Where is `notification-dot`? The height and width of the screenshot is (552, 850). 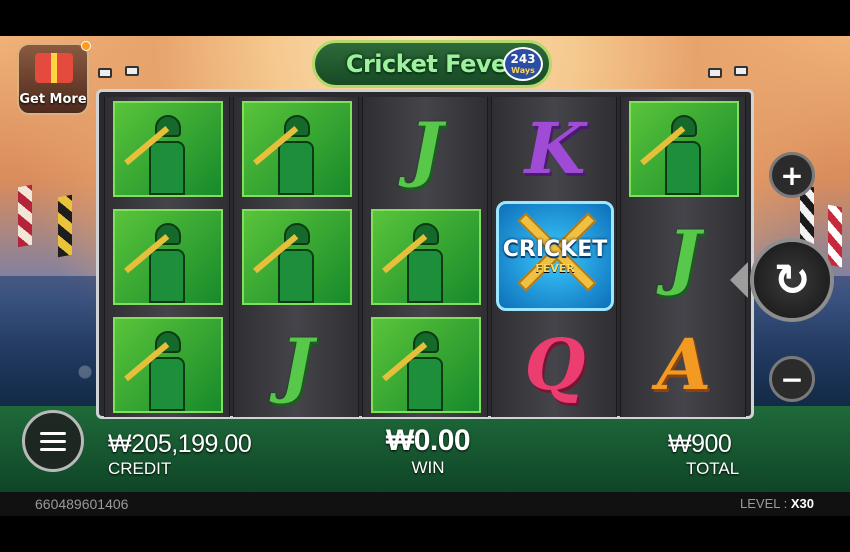
notification-dot is located at coordinates (86, 46).